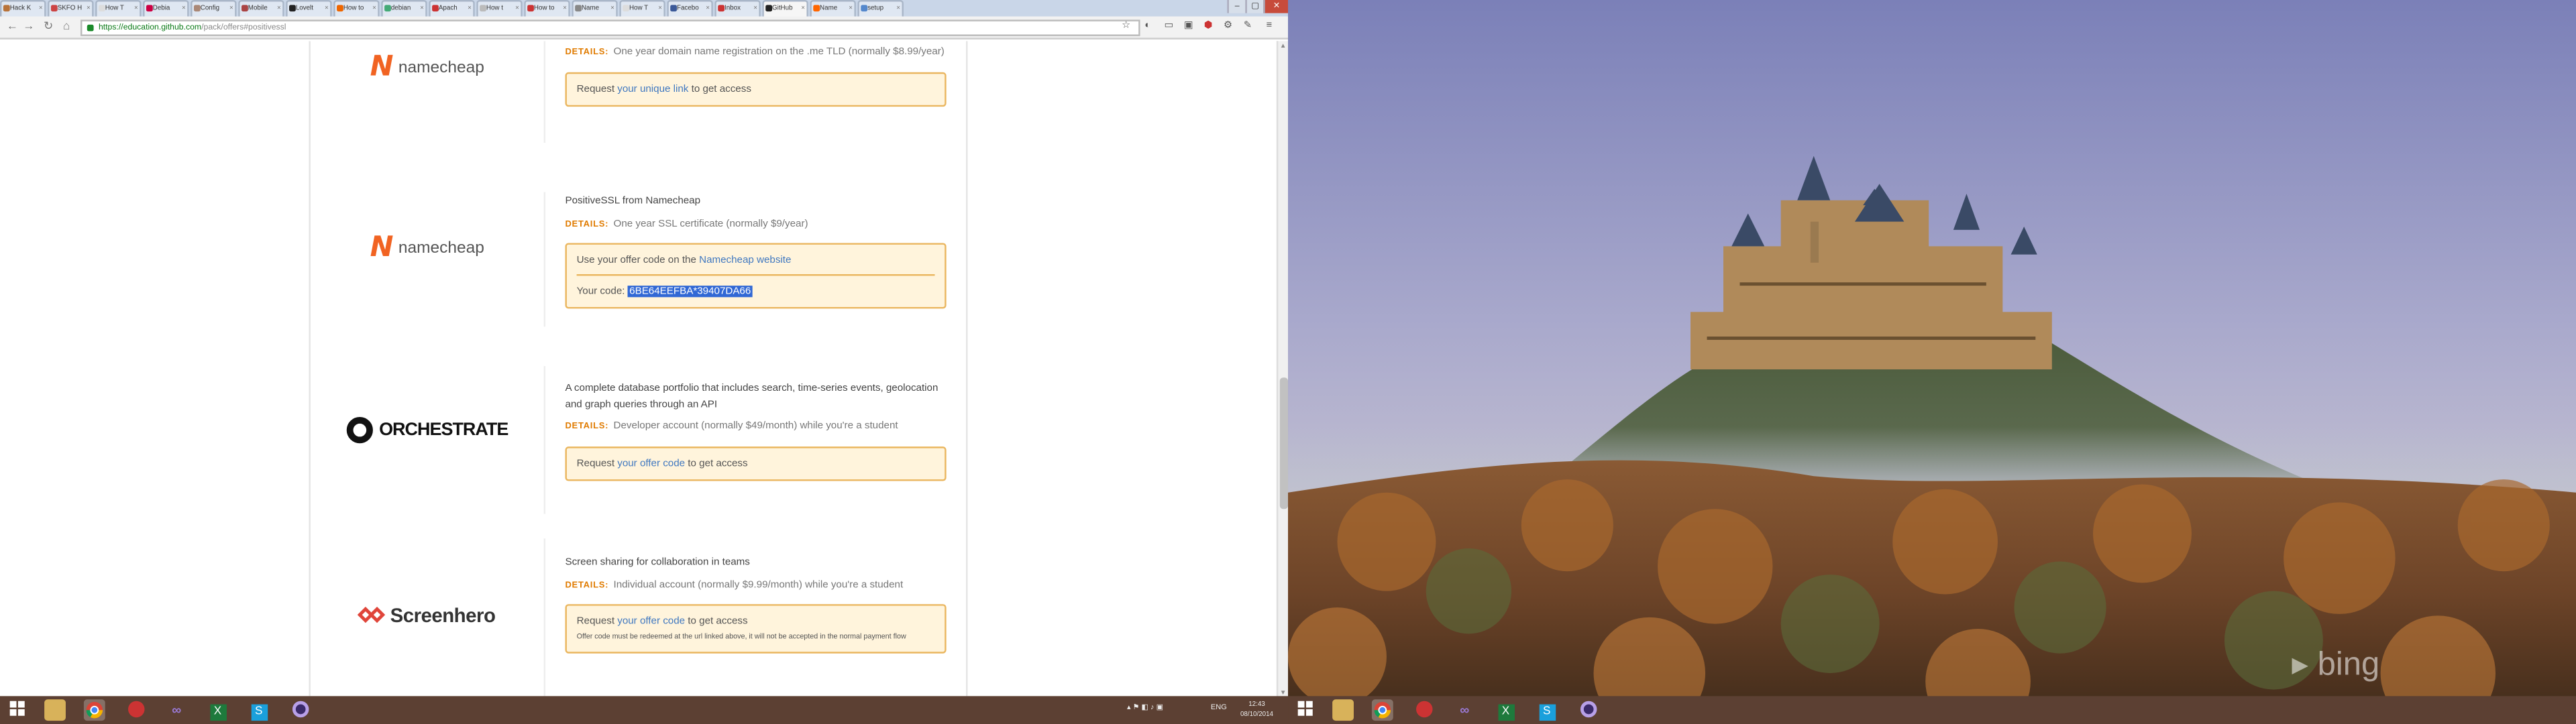 This screenshot has width=2576, height=724. What do you see at coordinates (258, 7) in the screenshot?
I see `tab-label: Mobile` at bounding box center [258, 7].